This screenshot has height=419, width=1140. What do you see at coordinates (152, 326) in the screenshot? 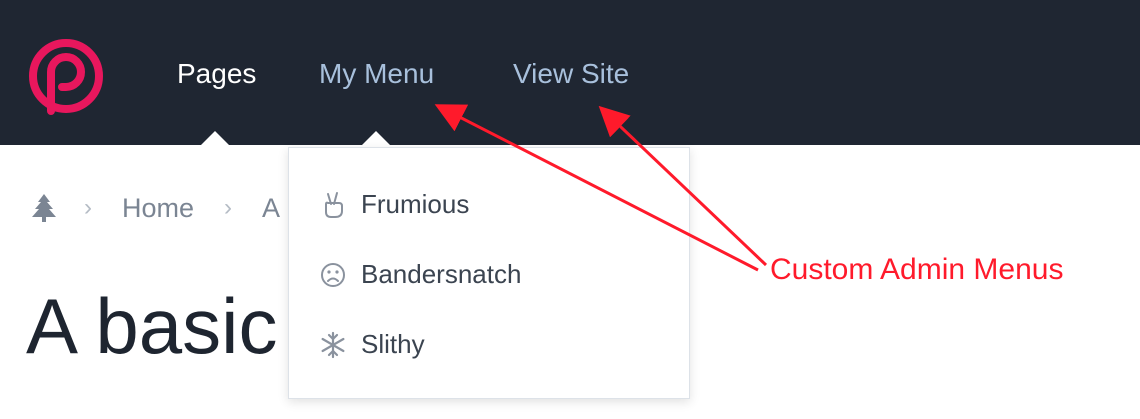
I see `page-title: A basic` at bounding box center [152, 326].